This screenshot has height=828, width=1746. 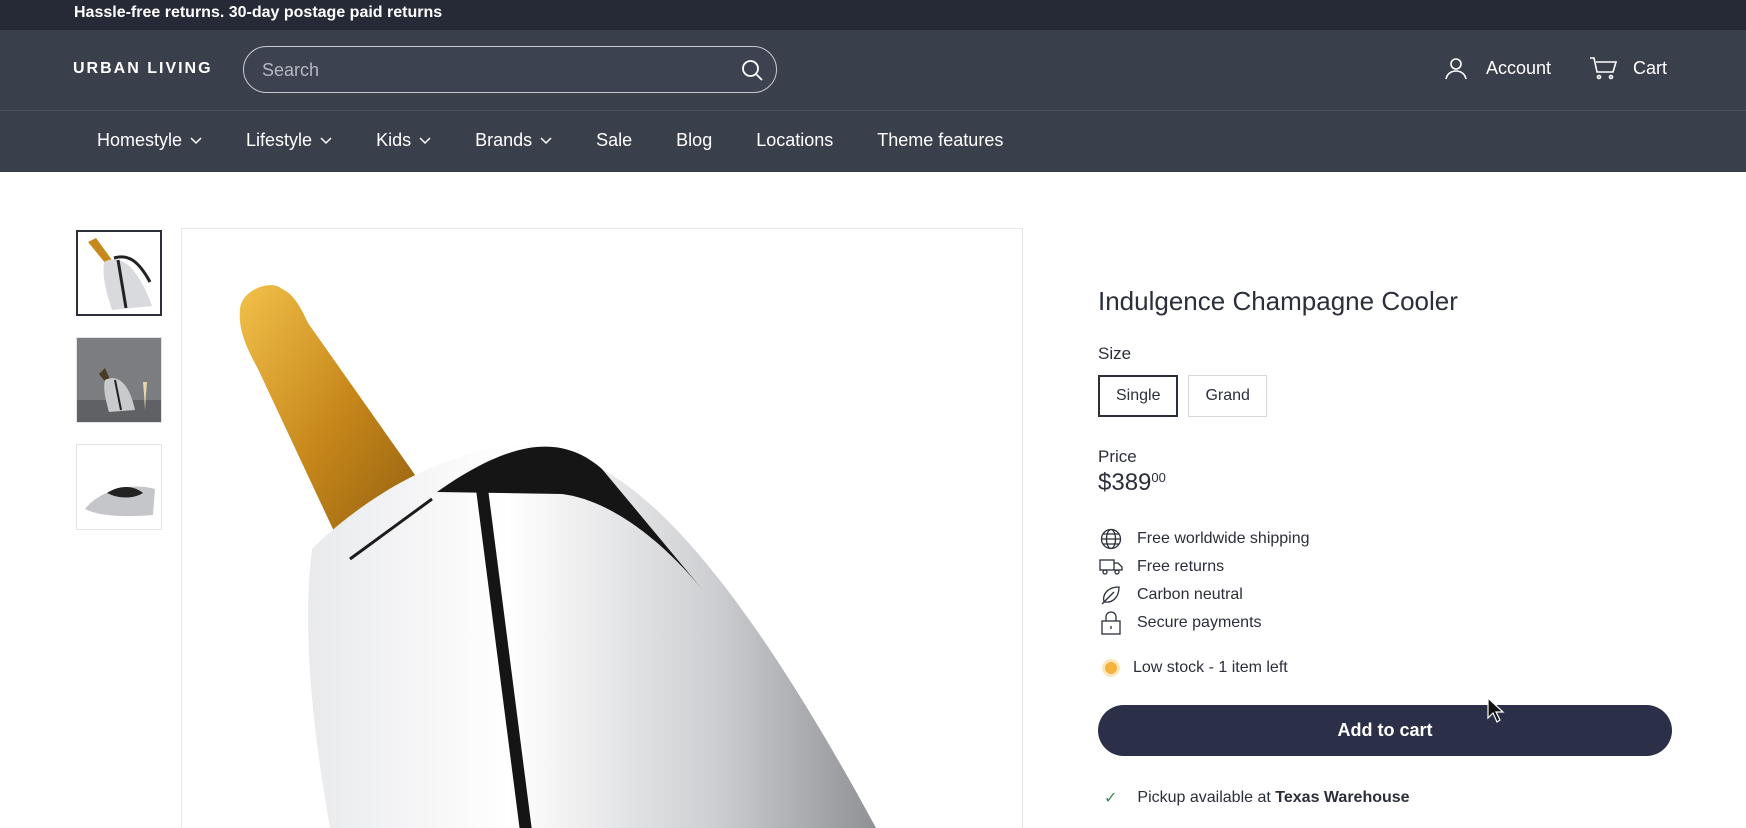 What do you see at coordinates (1204, 797) in the screenshot?
I see `pickup-prefix: Pickup available at` at bounding box center [1204, 797].